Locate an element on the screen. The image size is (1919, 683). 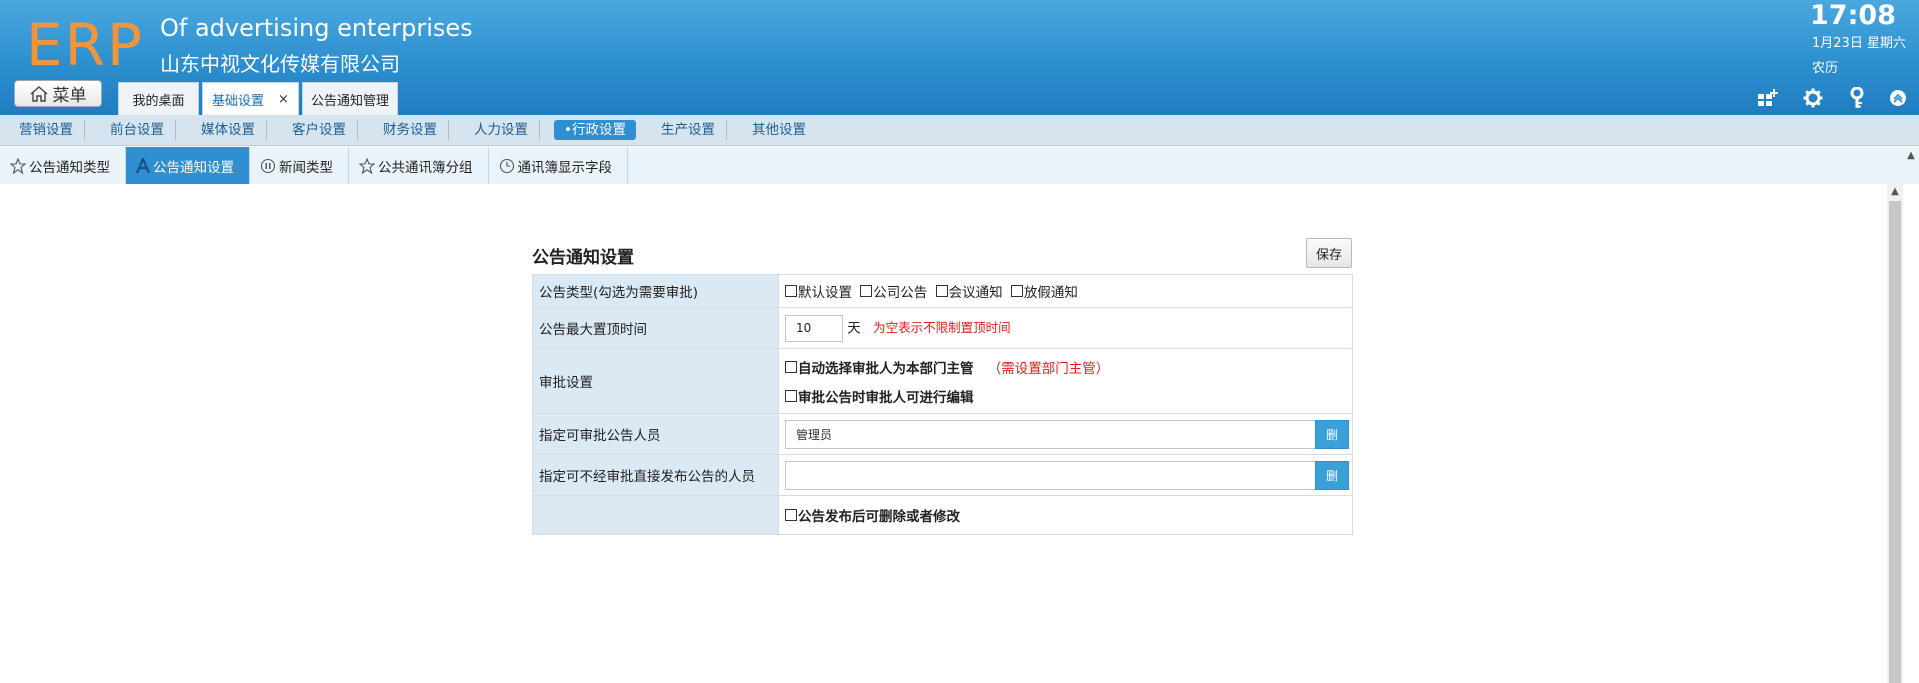
subtab-notice-type: 公告通知类型 is located at coordinates (63, 165).